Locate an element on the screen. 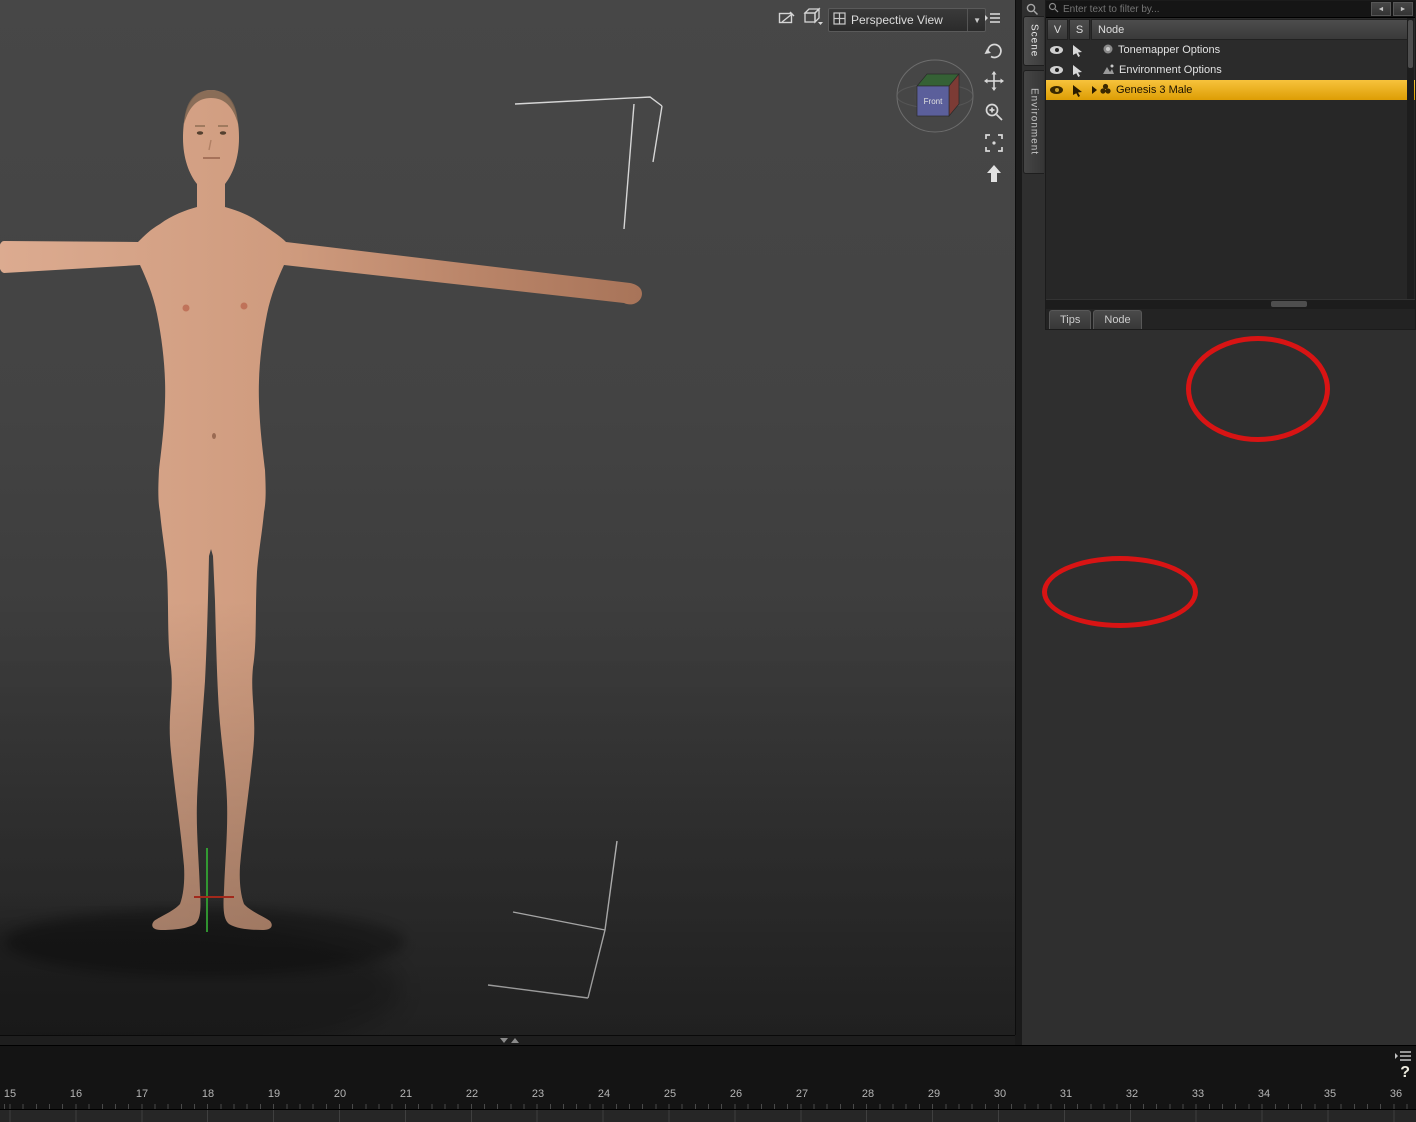  scene-node-genesis-3-male: Genesis 3 Male is located at coordinates (1230, 90).